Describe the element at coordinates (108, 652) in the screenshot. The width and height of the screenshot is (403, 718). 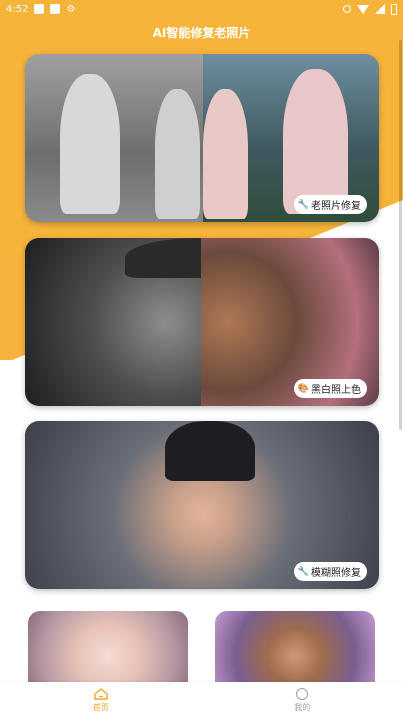
I see `anime-style-card` at that location.